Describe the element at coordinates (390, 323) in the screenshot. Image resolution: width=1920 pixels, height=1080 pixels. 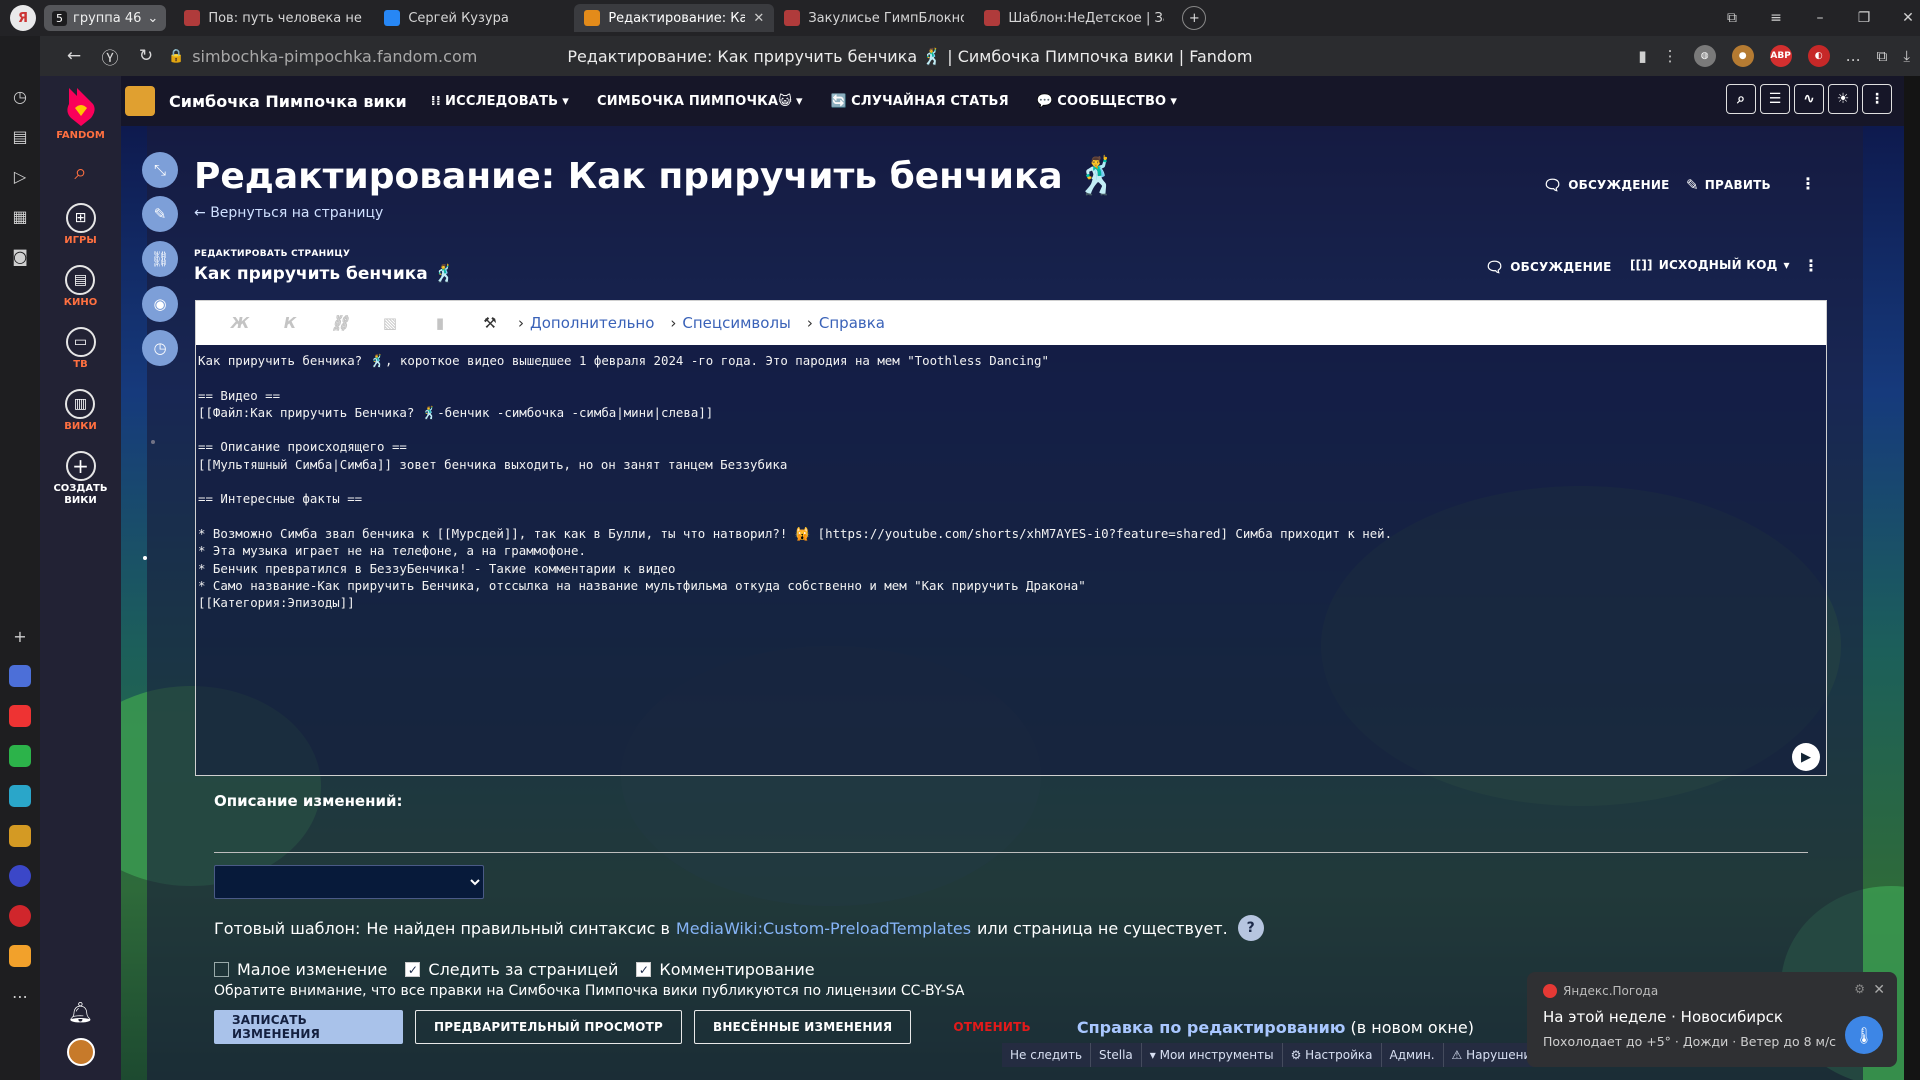
I see `image-icon: ▧` at that location.